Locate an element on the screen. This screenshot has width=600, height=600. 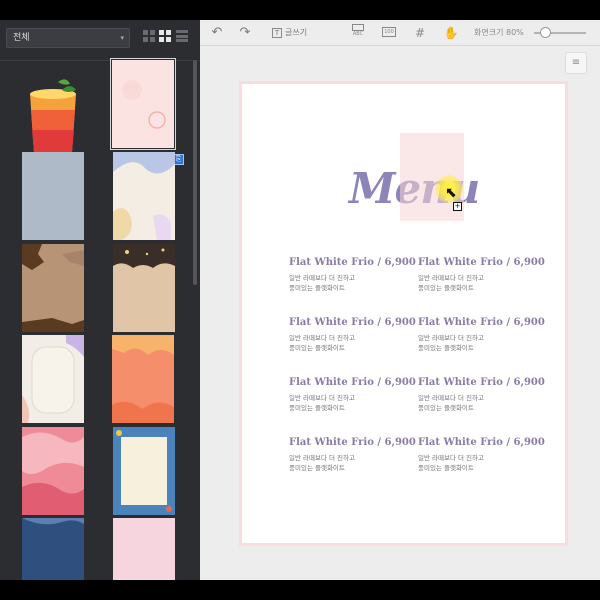
hundred-icon: 100 is located at coordinates (389, 32).